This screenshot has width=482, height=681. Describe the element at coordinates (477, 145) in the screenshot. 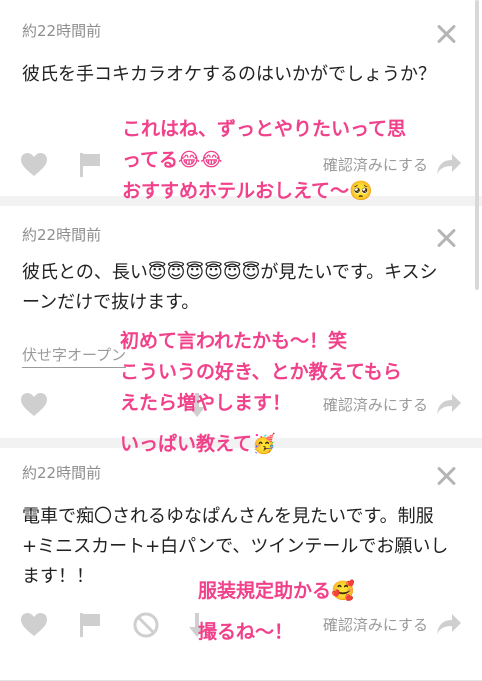

I see `scrollbar` at that location.